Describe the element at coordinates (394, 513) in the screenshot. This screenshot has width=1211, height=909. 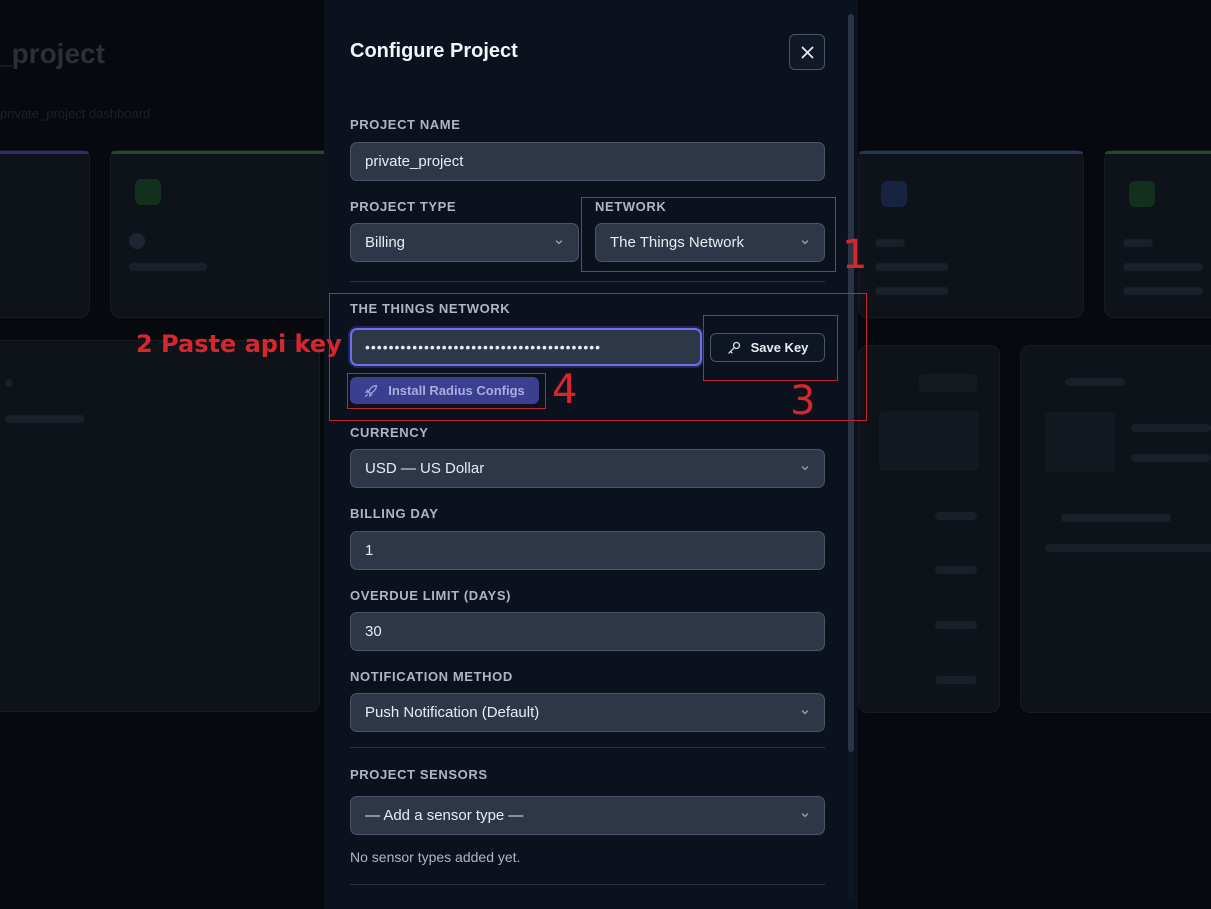
I see `billing-day-label: BILLING DAY` at that location.